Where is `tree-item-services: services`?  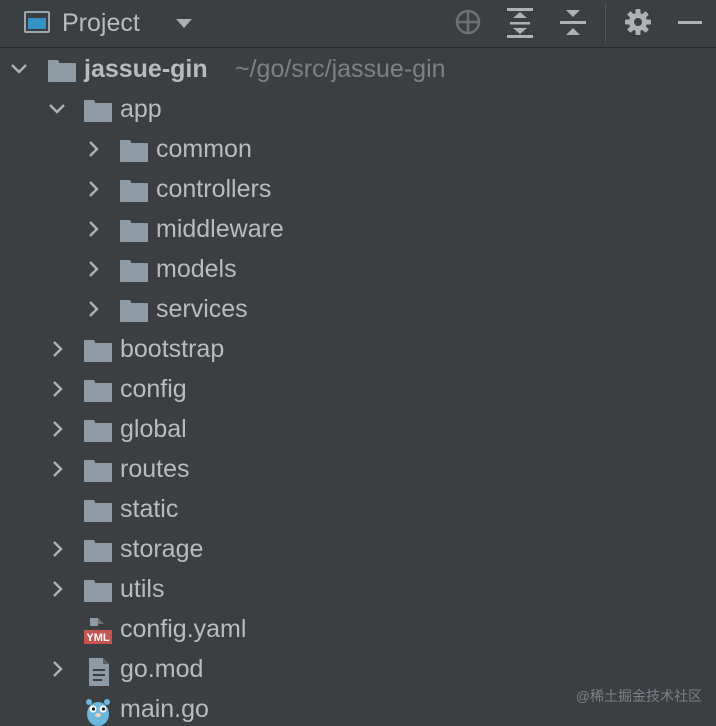
tree-item-services: services is located at coordinates (358, 310).